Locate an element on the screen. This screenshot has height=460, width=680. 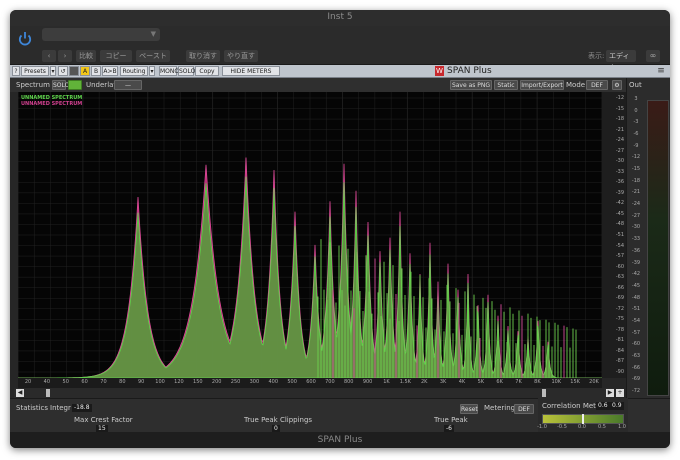
freq-label: 300 is located at coordinates (254, 382).